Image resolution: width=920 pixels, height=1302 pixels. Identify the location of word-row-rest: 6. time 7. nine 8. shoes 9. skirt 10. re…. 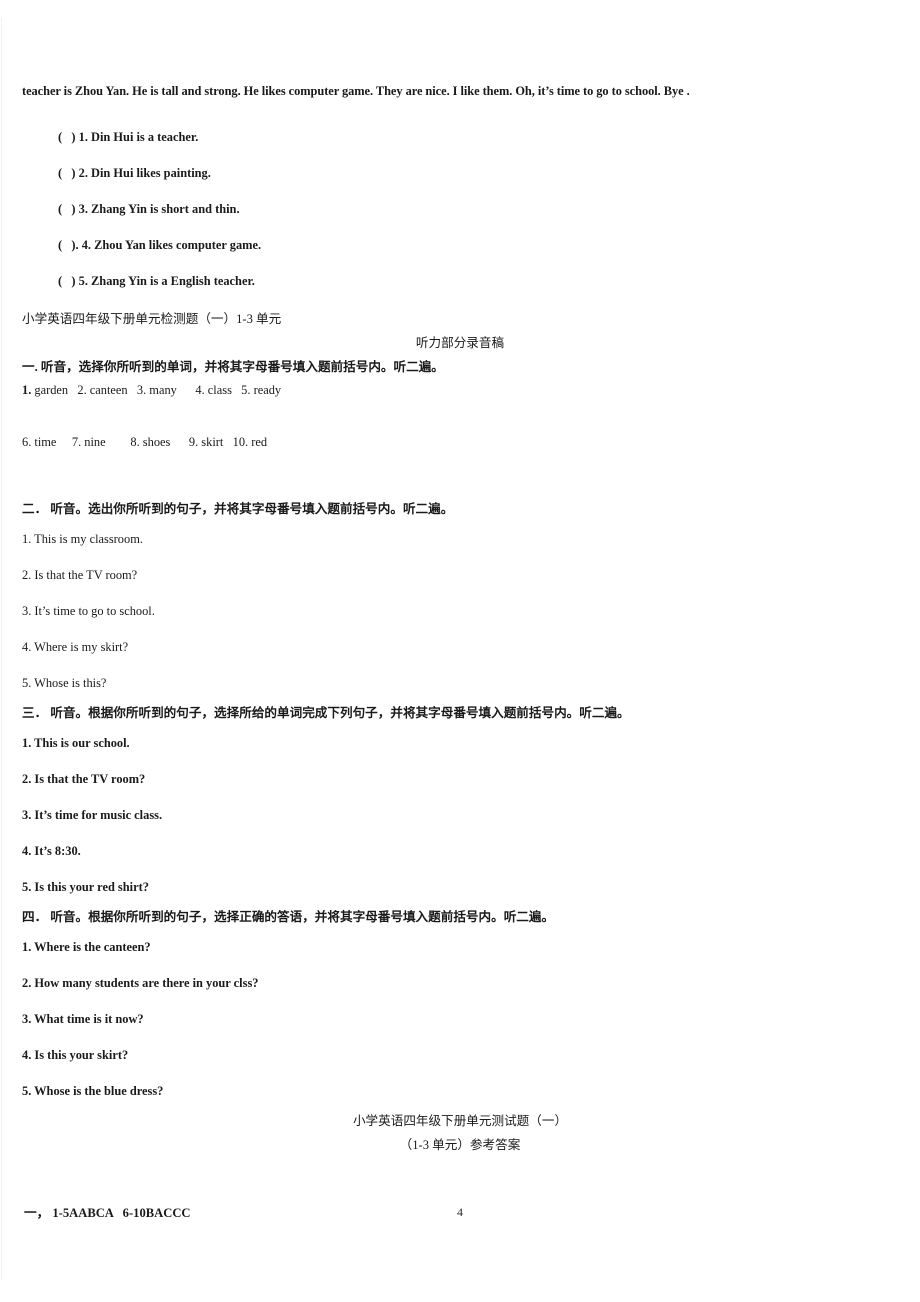
(145, 442).